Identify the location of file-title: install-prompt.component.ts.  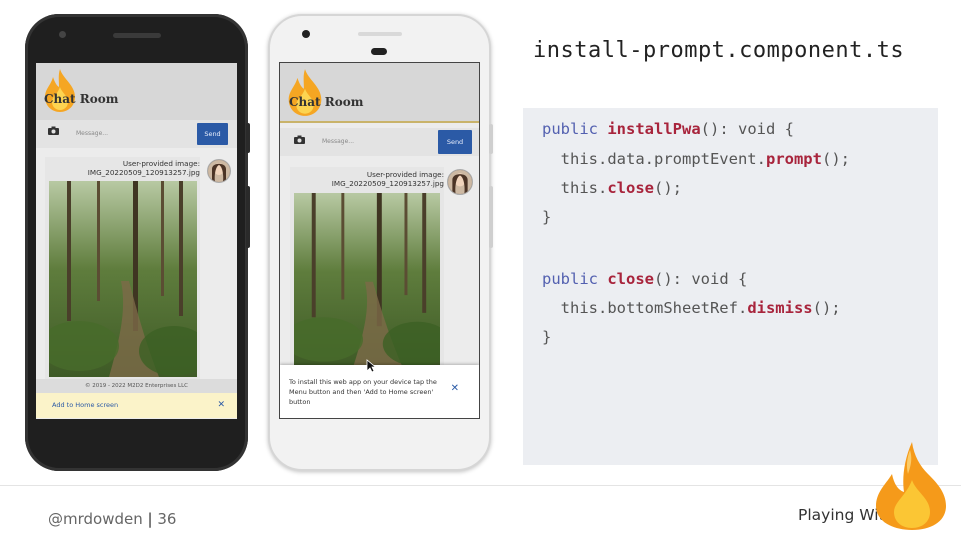
(719, 50).